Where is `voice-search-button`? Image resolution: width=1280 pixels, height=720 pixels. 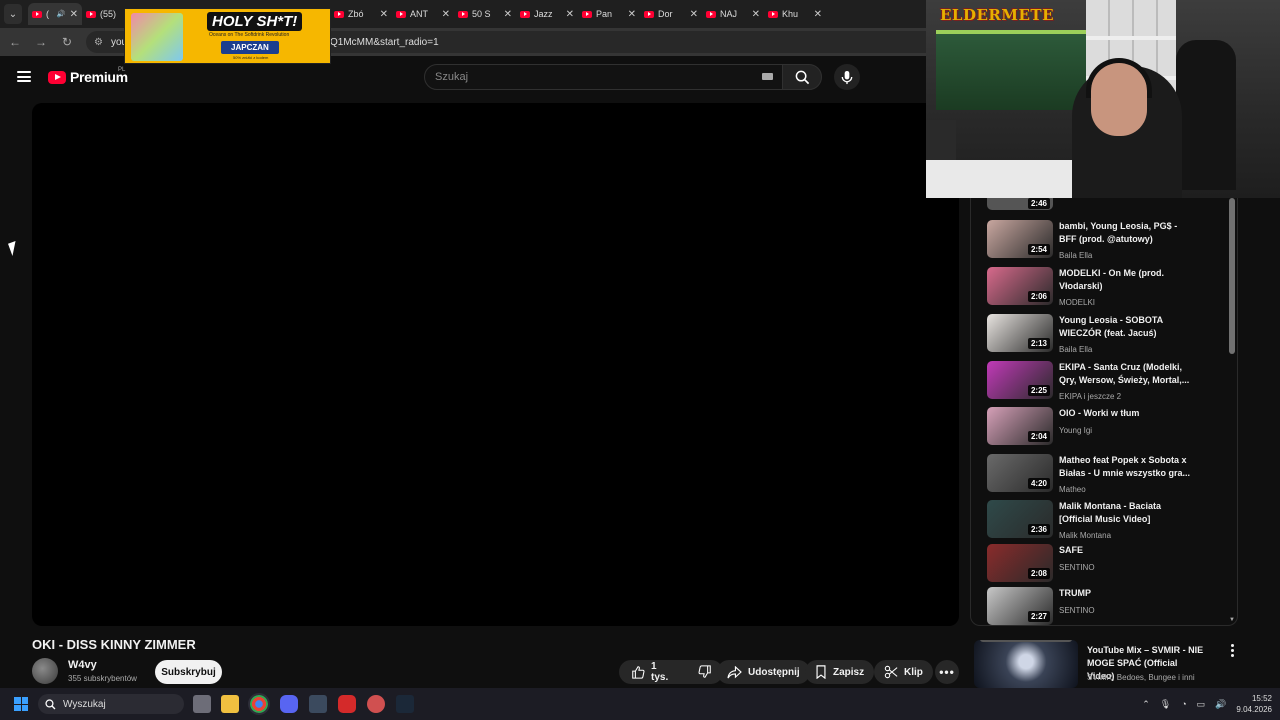 voice-search-button is located at coordinates (847, 77).